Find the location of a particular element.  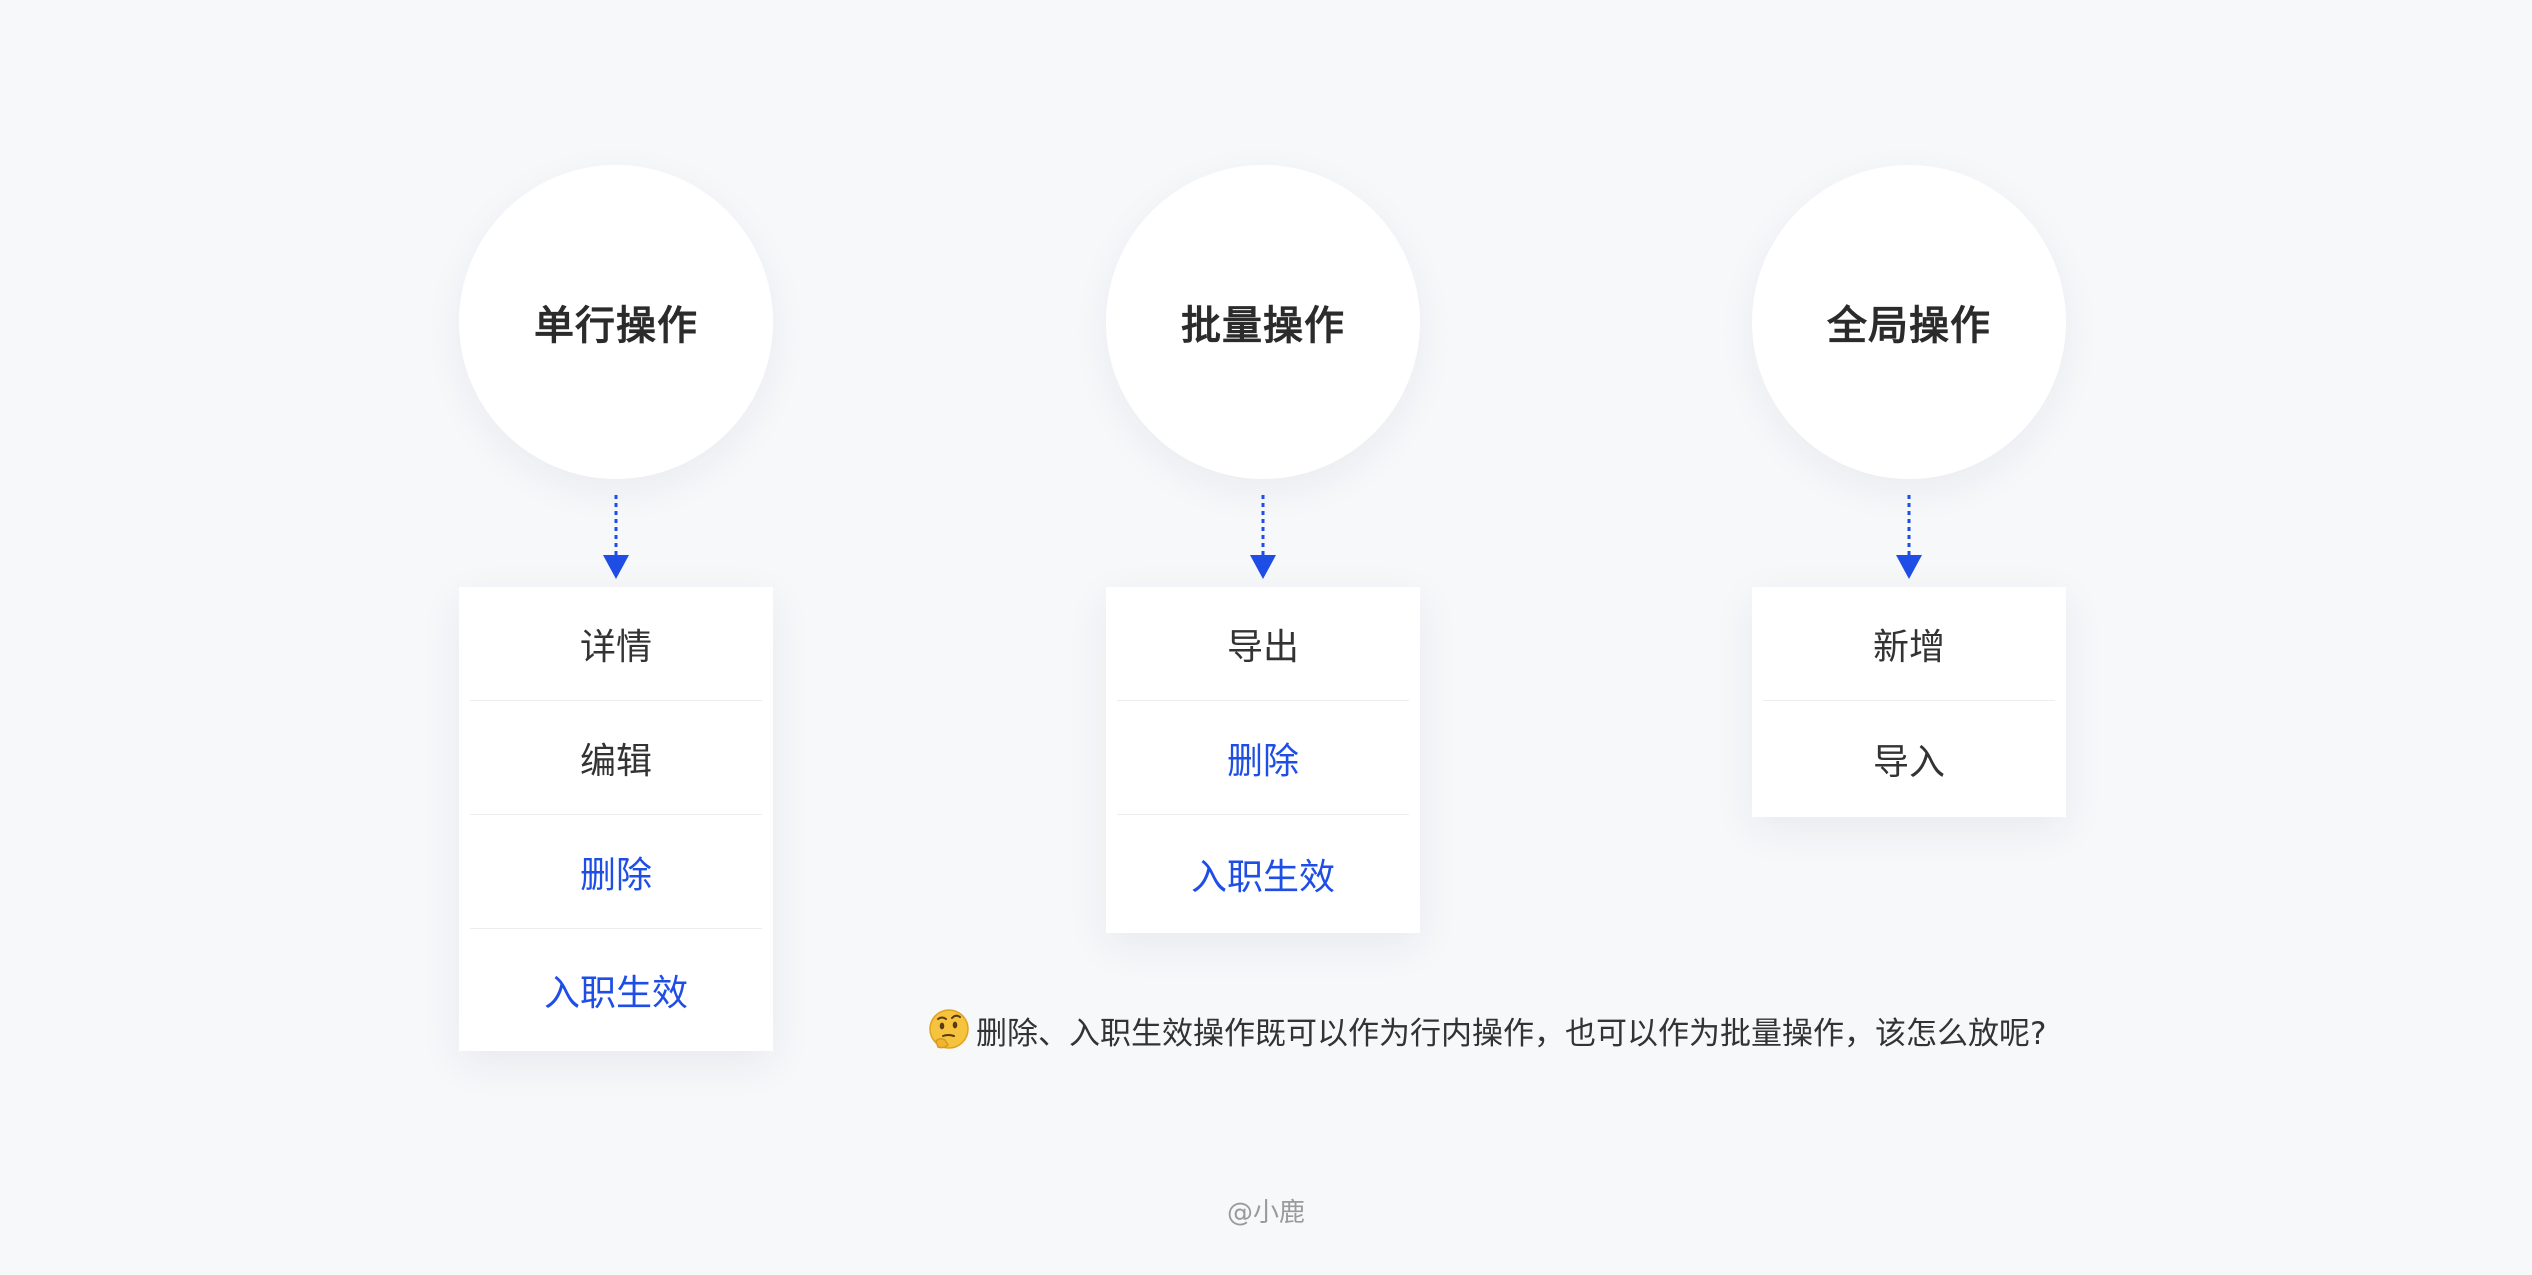

category-circle-batch: 批量操作 is located at coordinates (1263, 322).